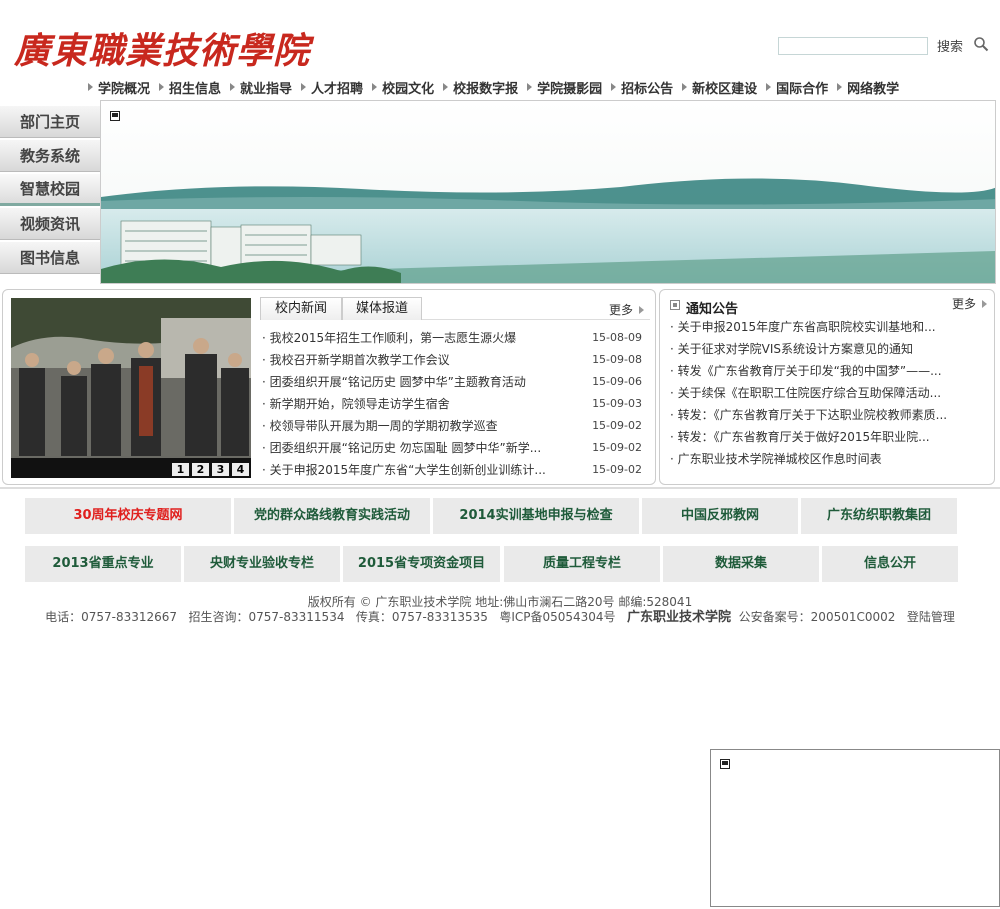 The height and width of the screenshot is (909, 1000). I want to click on list-item: · 关于征求对学院VIS系统设计方案意见的通知, so click(830, 349).